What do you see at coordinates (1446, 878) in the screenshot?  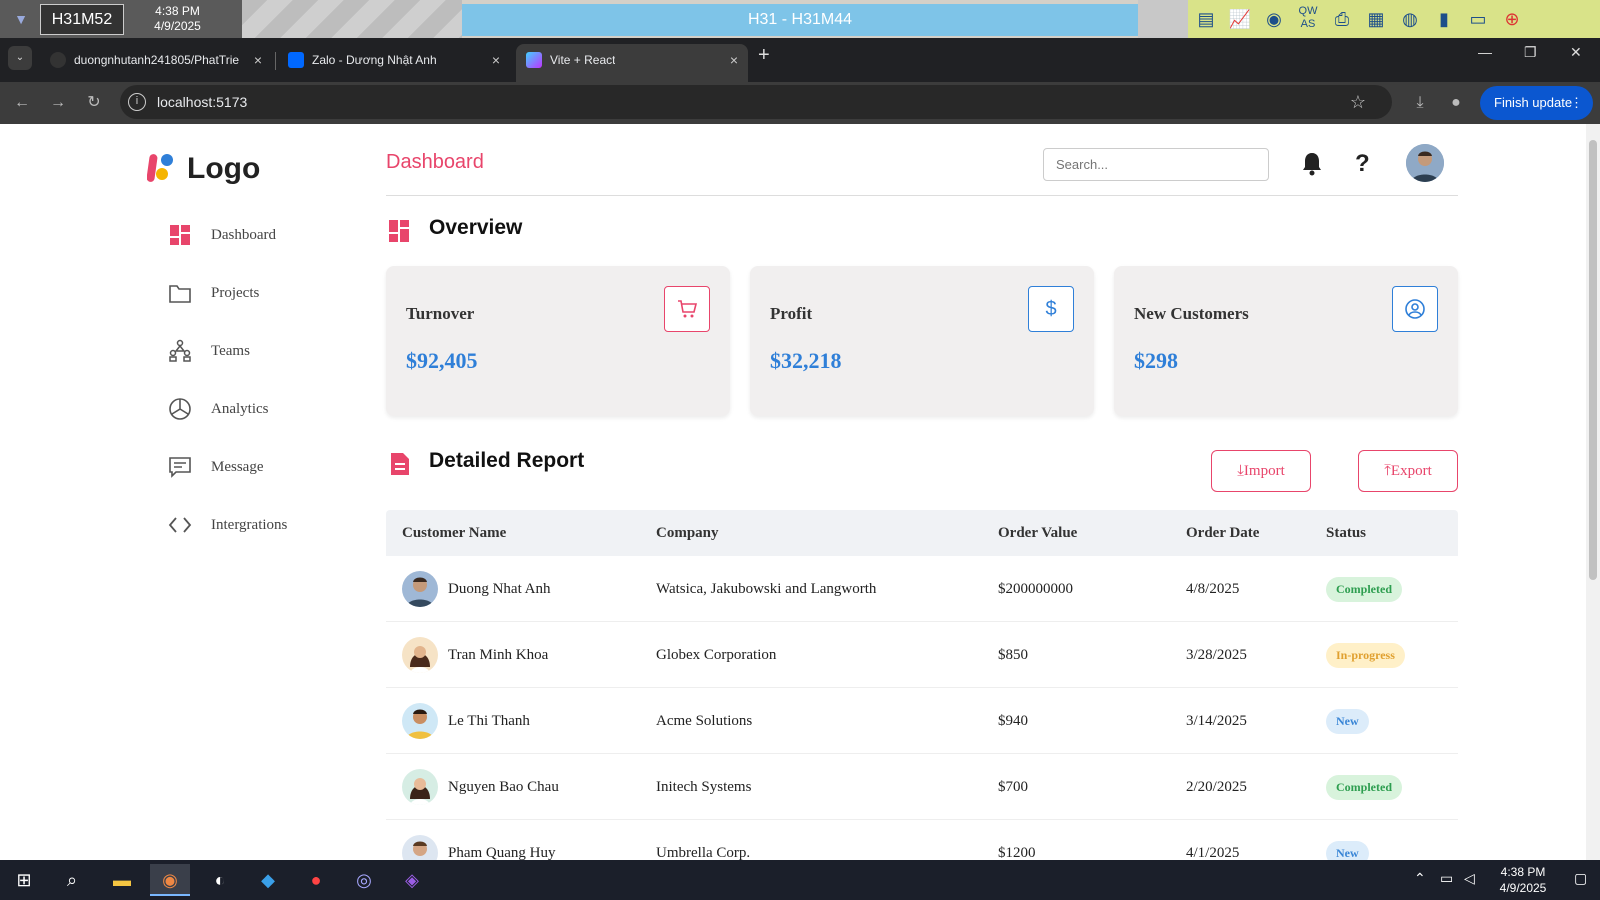 I see `network-icon: ▭` at bounding box center [1446, 878].